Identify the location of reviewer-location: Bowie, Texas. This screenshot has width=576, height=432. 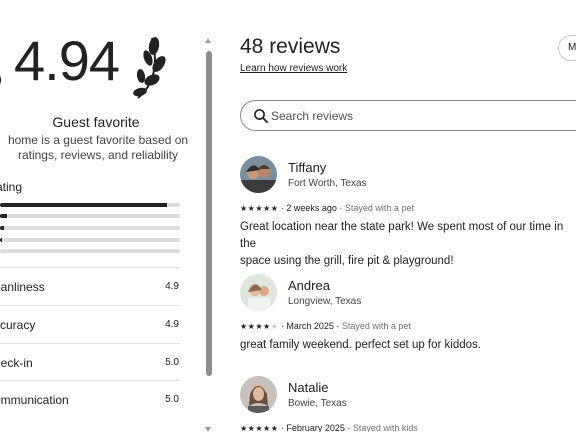
(317, 403).